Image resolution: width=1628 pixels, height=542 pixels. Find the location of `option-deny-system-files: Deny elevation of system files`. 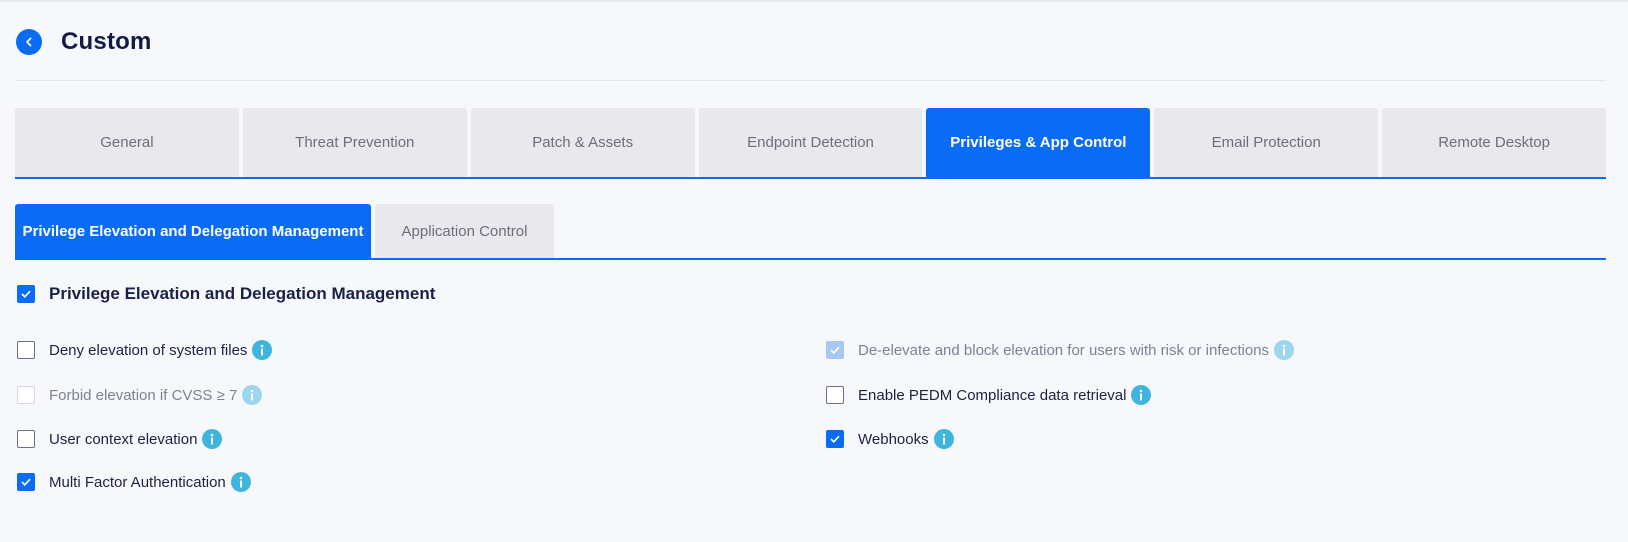

option-deny-system-files: Deny elevation of system files is located at coordinates (145, 350).